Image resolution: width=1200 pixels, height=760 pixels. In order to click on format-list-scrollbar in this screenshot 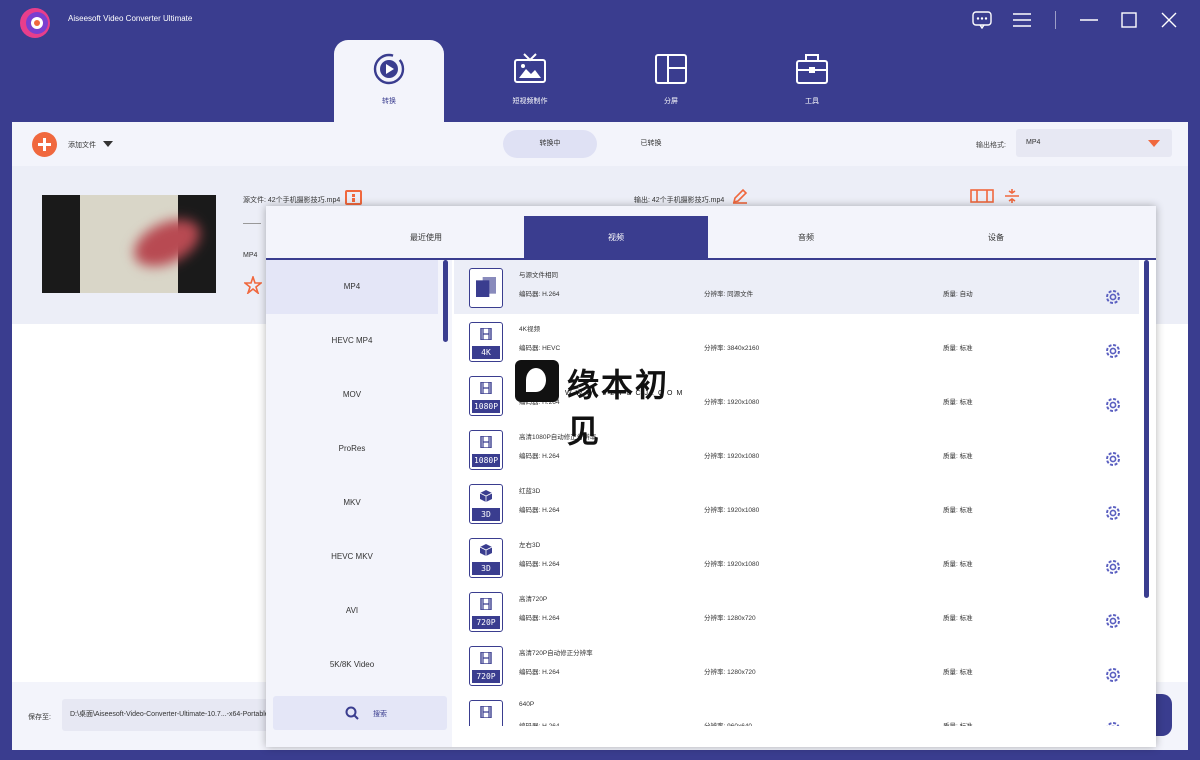, I will do `click(445, 301)`.